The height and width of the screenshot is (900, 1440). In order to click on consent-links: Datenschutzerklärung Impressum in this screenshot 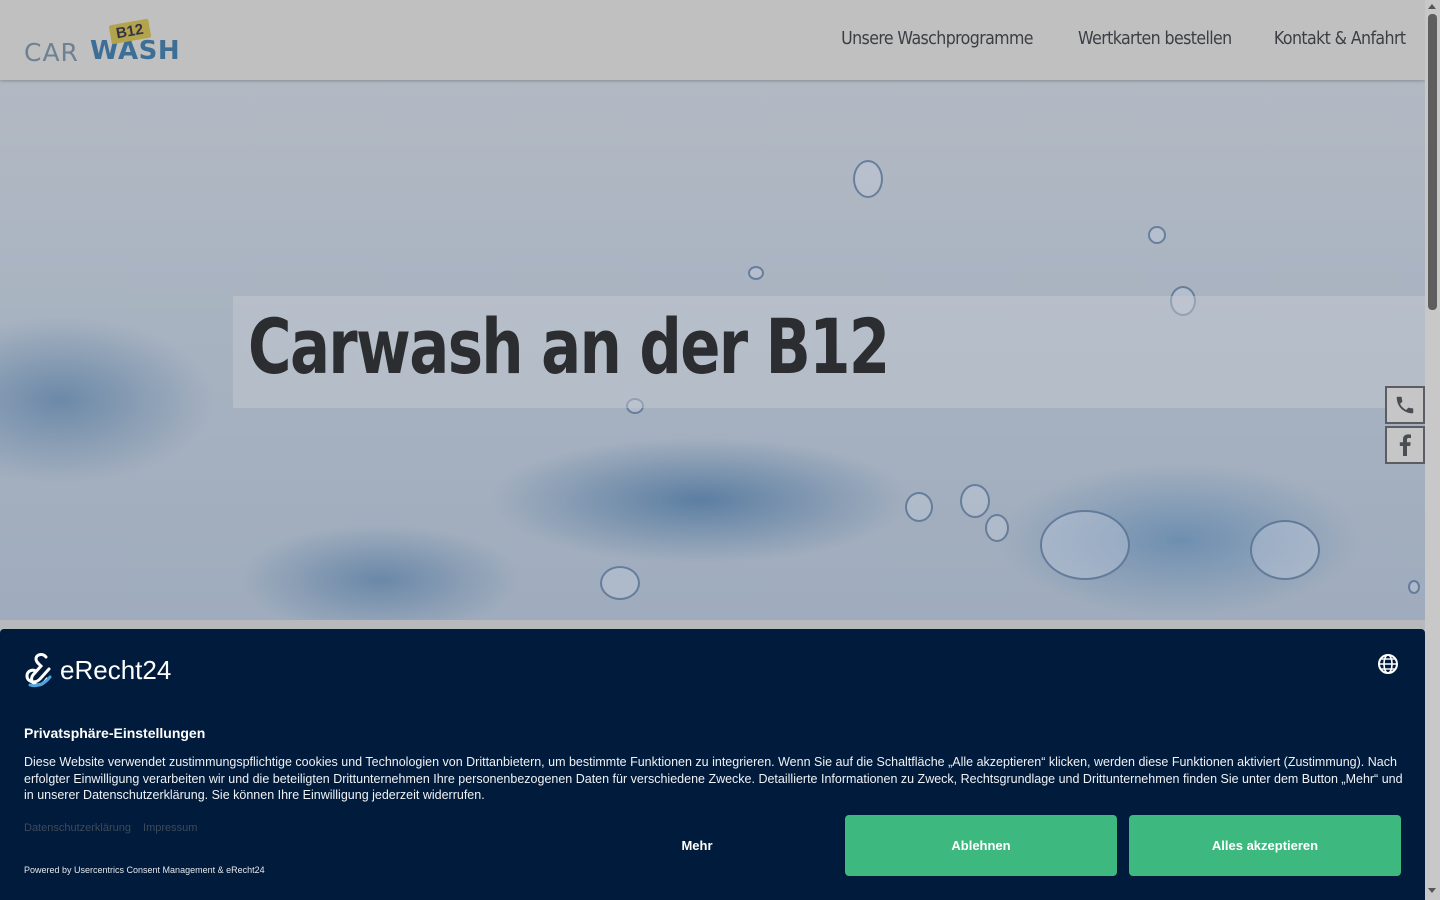, I will do `click(110, 828)`.